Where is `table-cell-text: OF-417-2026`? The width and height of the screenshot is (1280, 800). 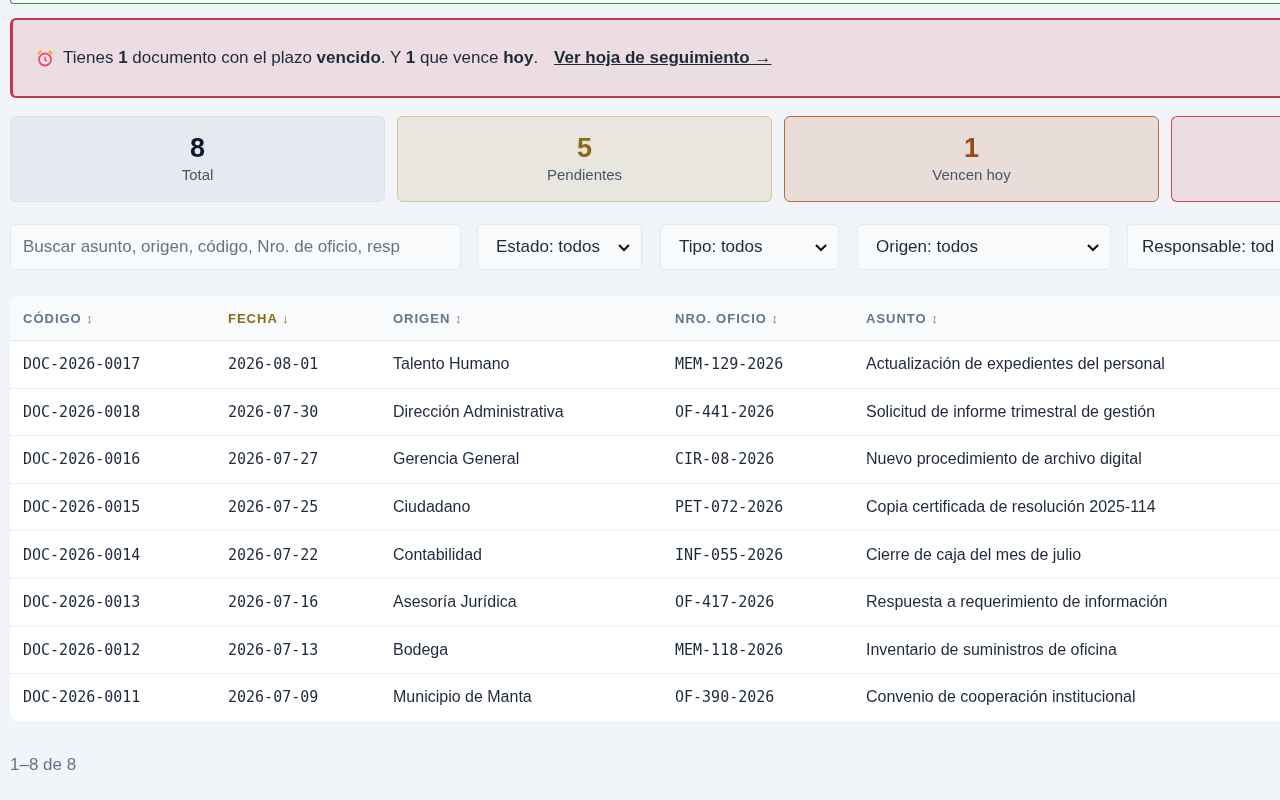
table-cell-text: OF-417-2026 is located at coordinates (725, 602).